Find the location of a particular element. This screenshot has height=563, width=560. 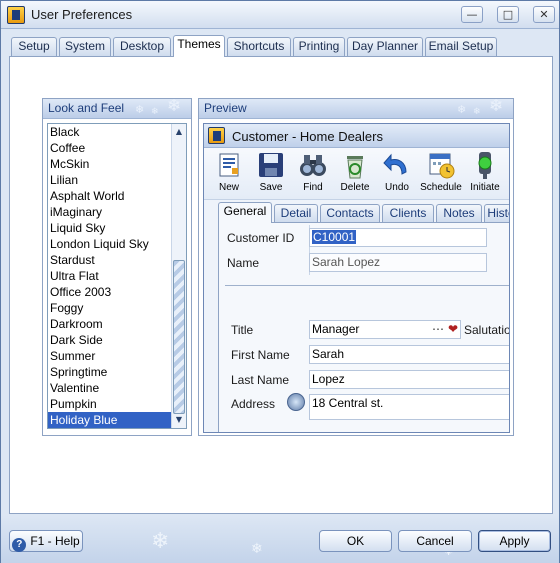

title-value: Manager is located at coordinates (336, 329).